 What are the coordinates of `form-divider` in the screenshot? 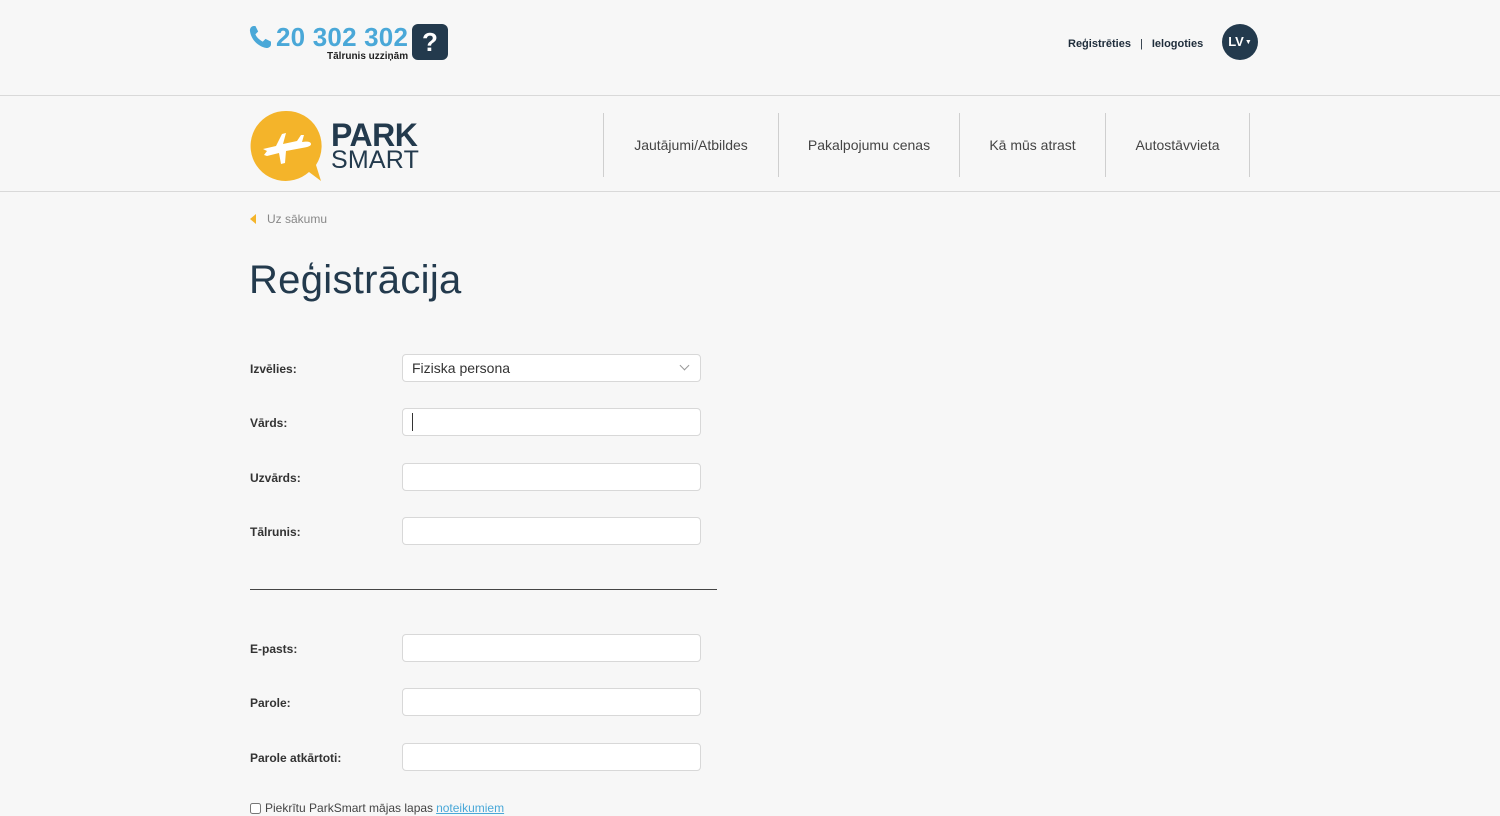 It's located at (483, 589).